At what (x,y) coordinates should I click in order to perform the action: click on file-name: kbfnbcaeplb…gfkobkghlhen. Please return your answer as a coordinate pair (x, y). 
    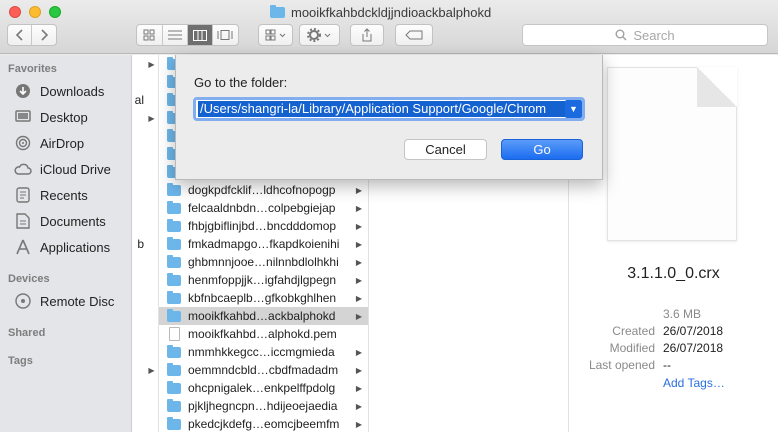
    Looking at the image, I should click on (262, 298).